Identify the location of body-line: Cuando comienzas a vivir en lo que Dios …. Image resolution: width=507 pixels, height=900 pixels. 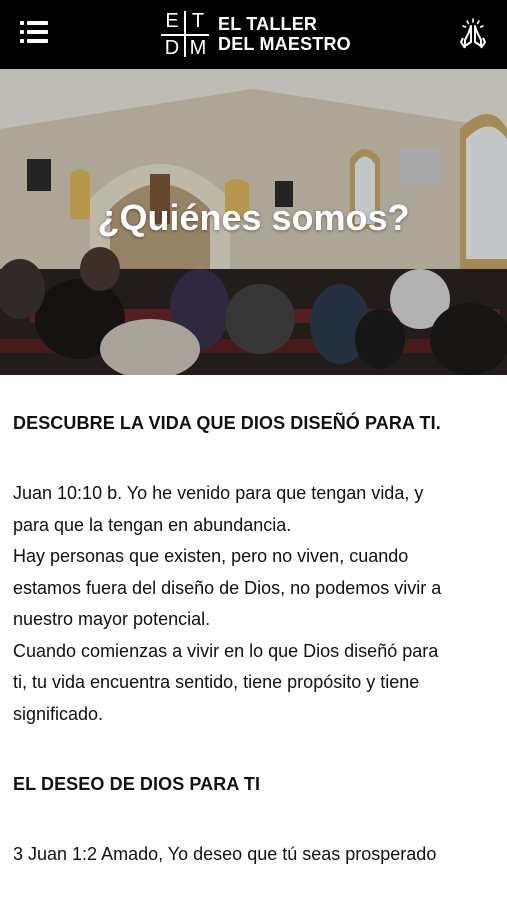
(226, 650).